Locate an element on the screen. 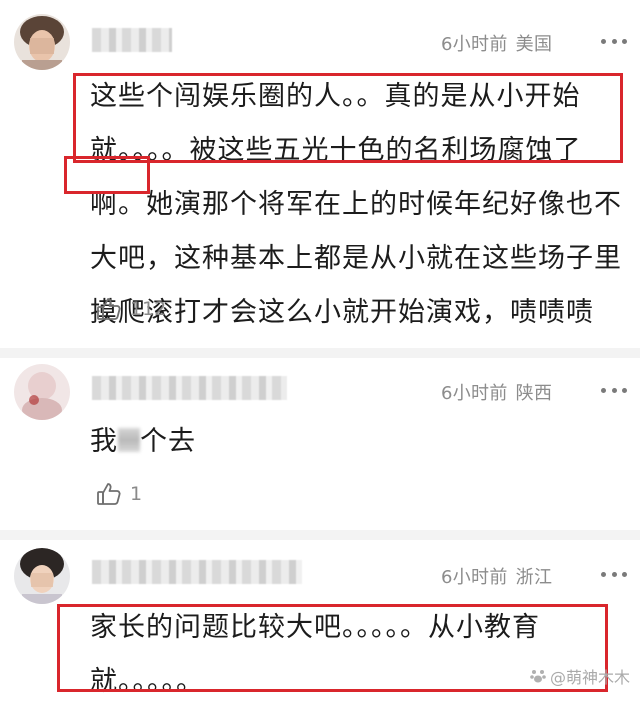 Image resolution: width=640 pixels, height=709 pixels. comment-meta: 6小时前 陕西 is located at coordinates (500, 392).